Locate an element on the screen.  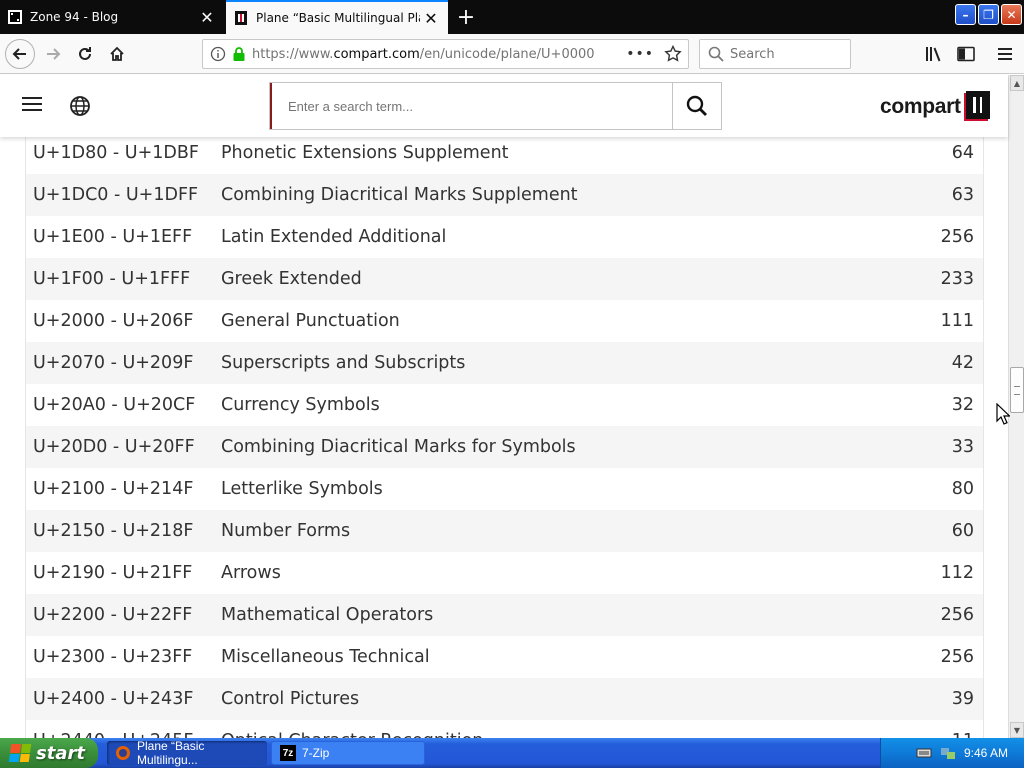
reload-icon is located at coordinates (85, 53).